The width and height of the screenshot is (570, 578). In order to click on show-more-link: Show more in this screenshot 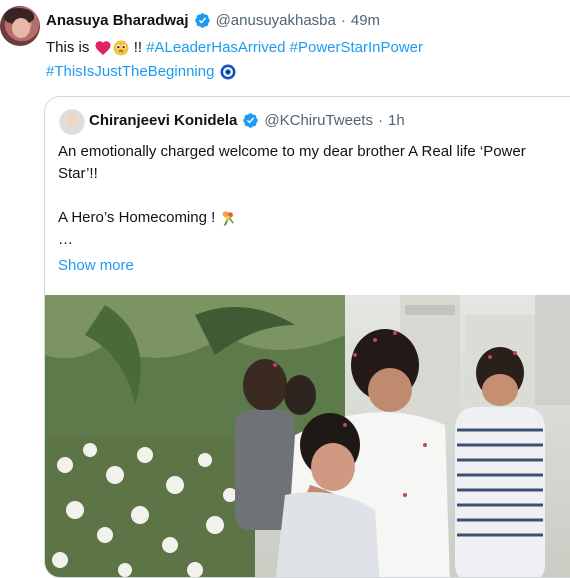, I will do `click(96, 265)`.